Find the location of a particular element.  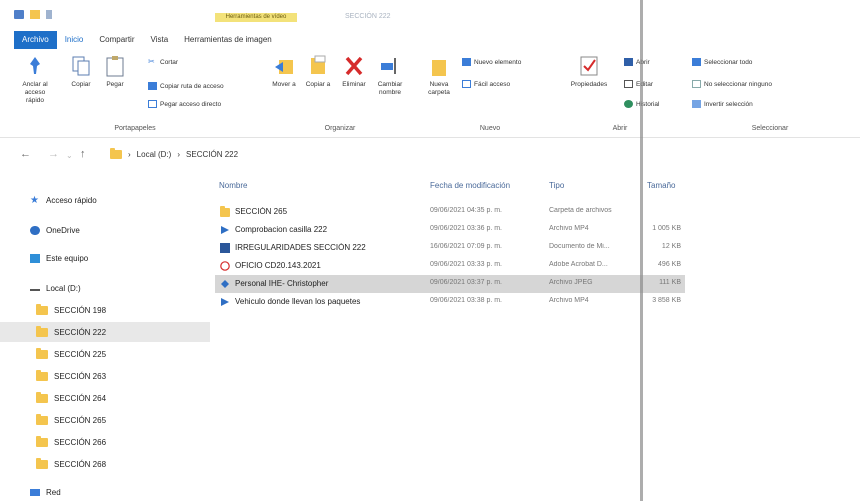

nav-item-folder: SECCIÓN 266 is located at coordinates (105, 442).